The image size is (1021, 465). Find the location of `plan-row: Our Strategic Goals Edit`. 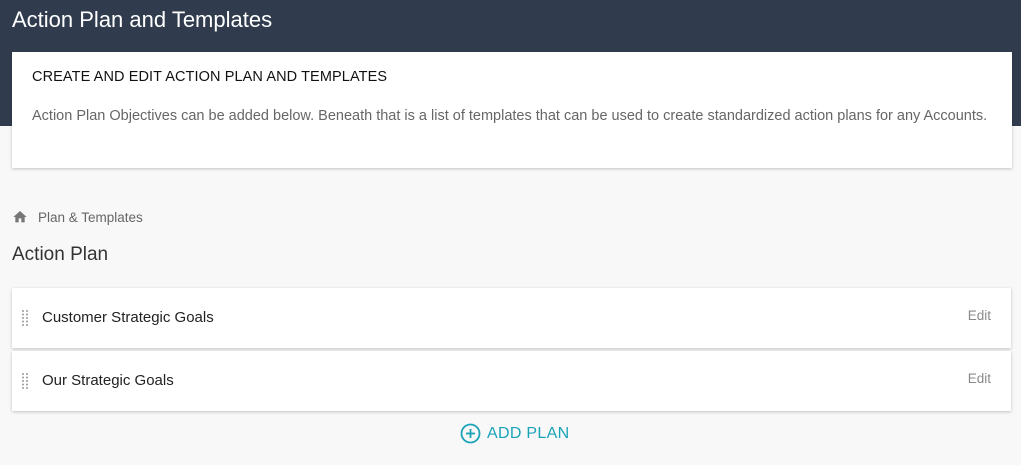

plan-row: Our Strategic Goals Edit is located at coordinates (511, 381).